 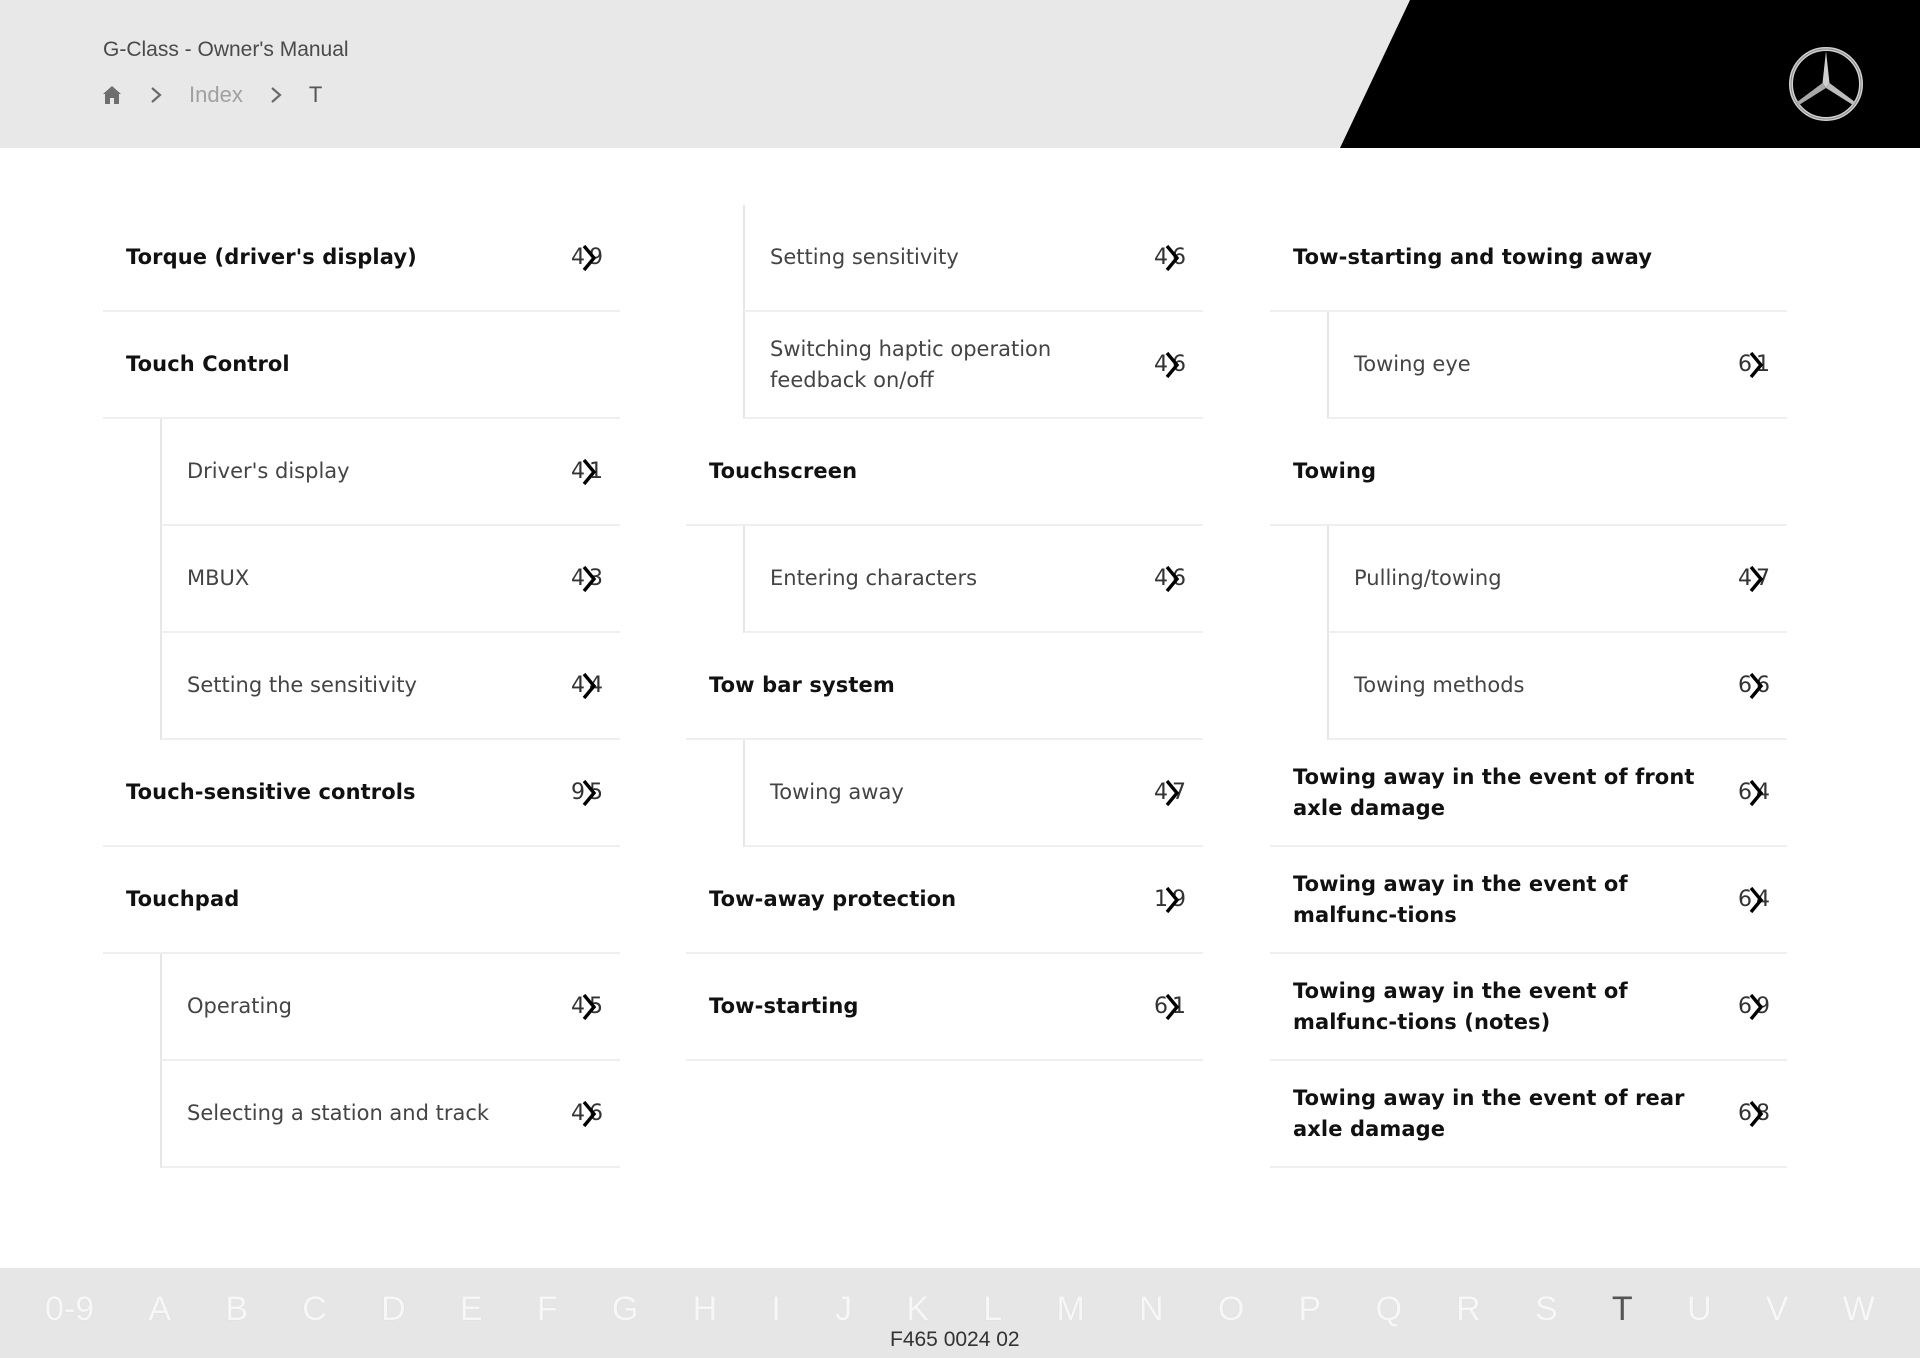 I want to click on index-subentry: Driver's display 41, so click(x=390, y=472).